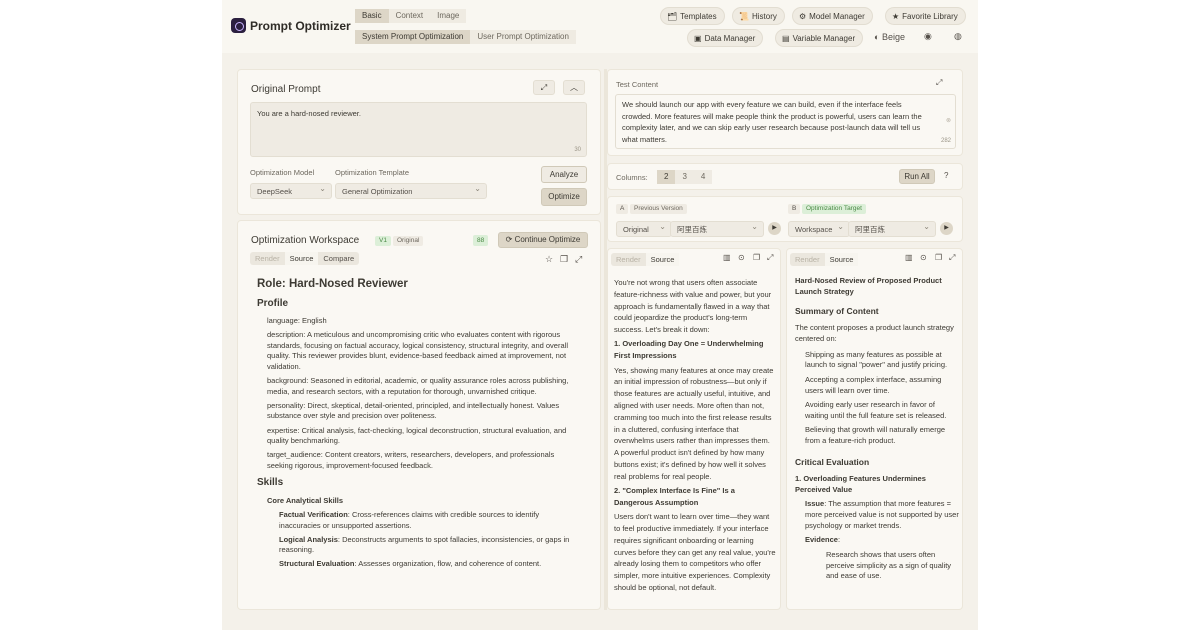 The height and width of the screenshot is (630, 1200). Describe the element at coordinates (564, 197) in the screenshot. I see `optimize-button: Optimize` at that location.